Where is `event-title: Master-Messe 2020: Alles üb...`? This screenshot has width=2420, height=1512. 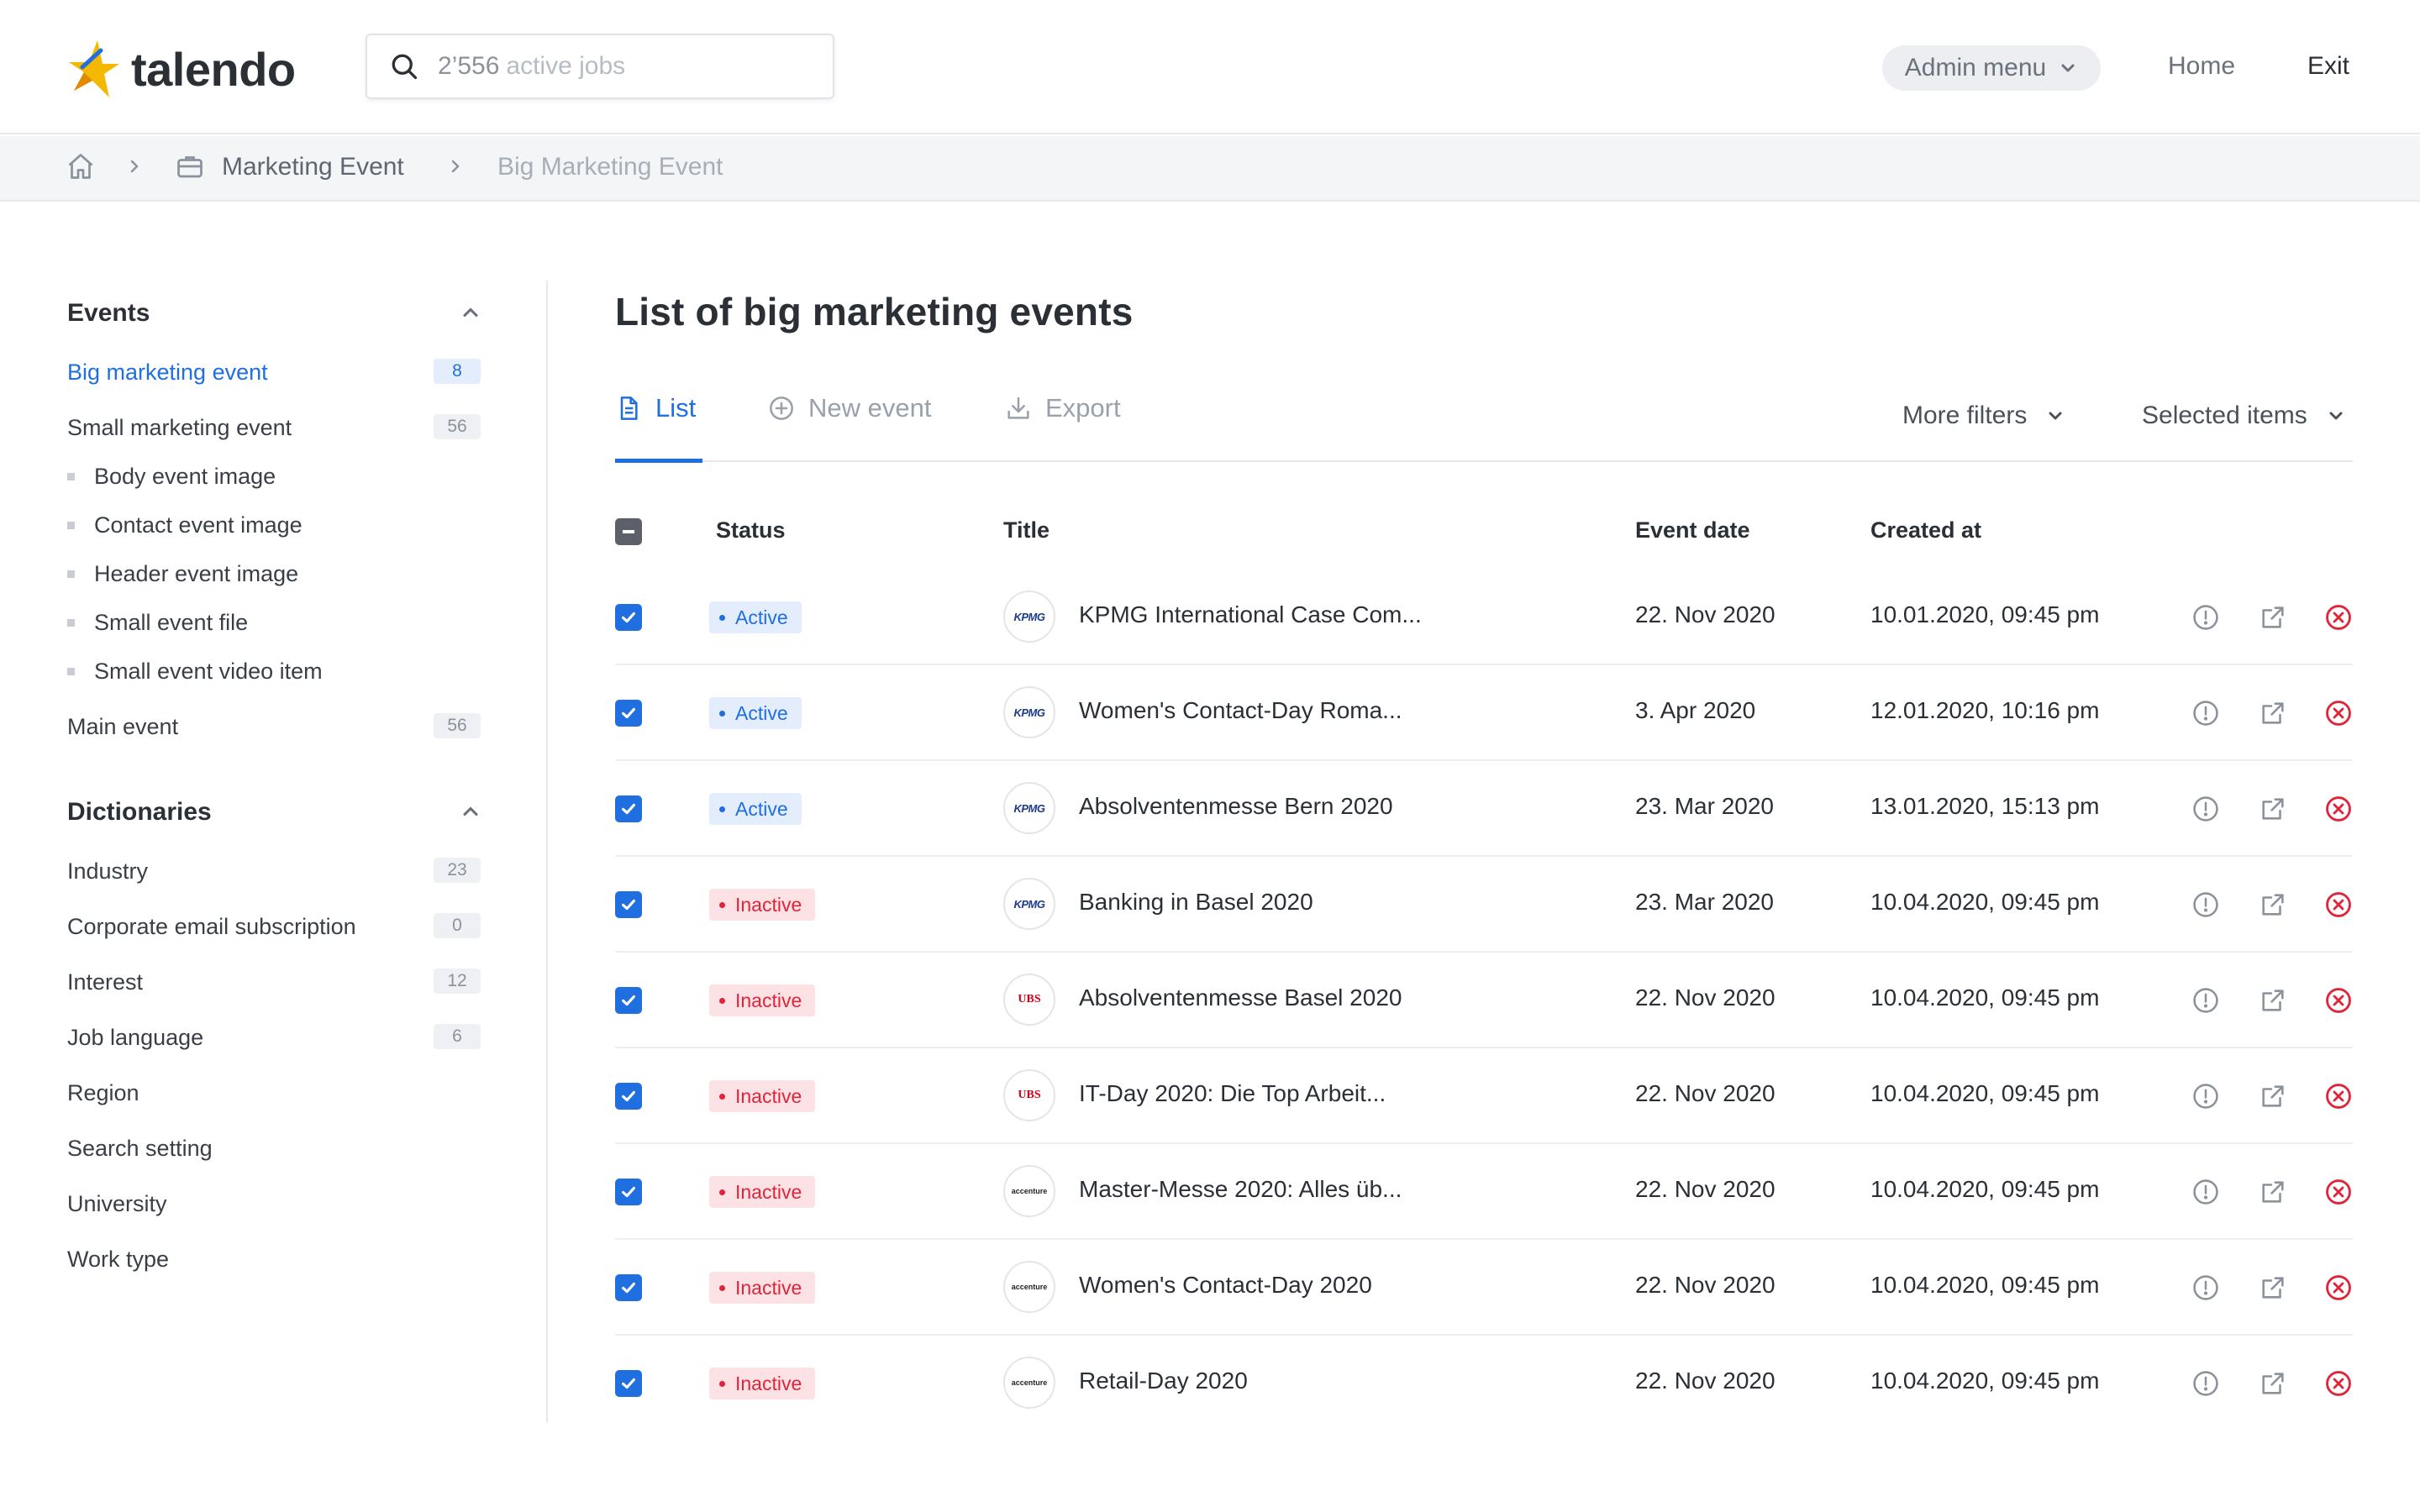
event-title: Master-Messe 2020: Alles üb... is located at coordinates (1240, 1189).